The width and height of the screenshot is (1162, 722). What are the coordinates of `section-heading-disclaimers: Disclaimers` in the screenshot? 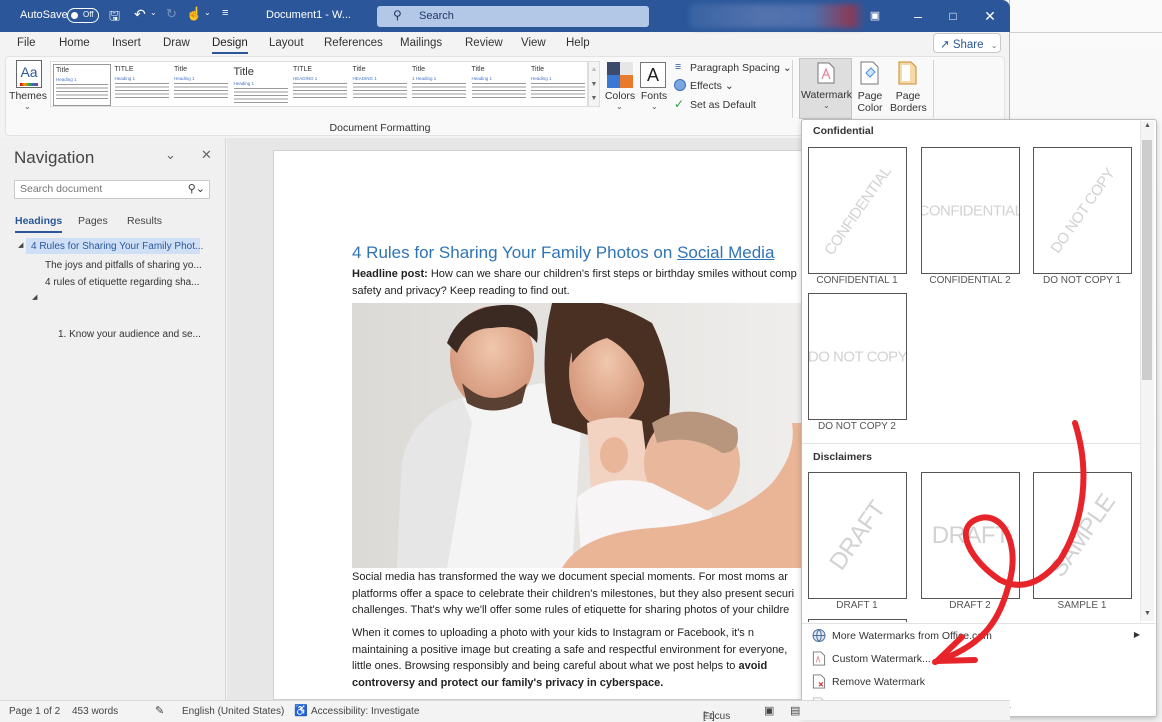 It's located at (842, 457).